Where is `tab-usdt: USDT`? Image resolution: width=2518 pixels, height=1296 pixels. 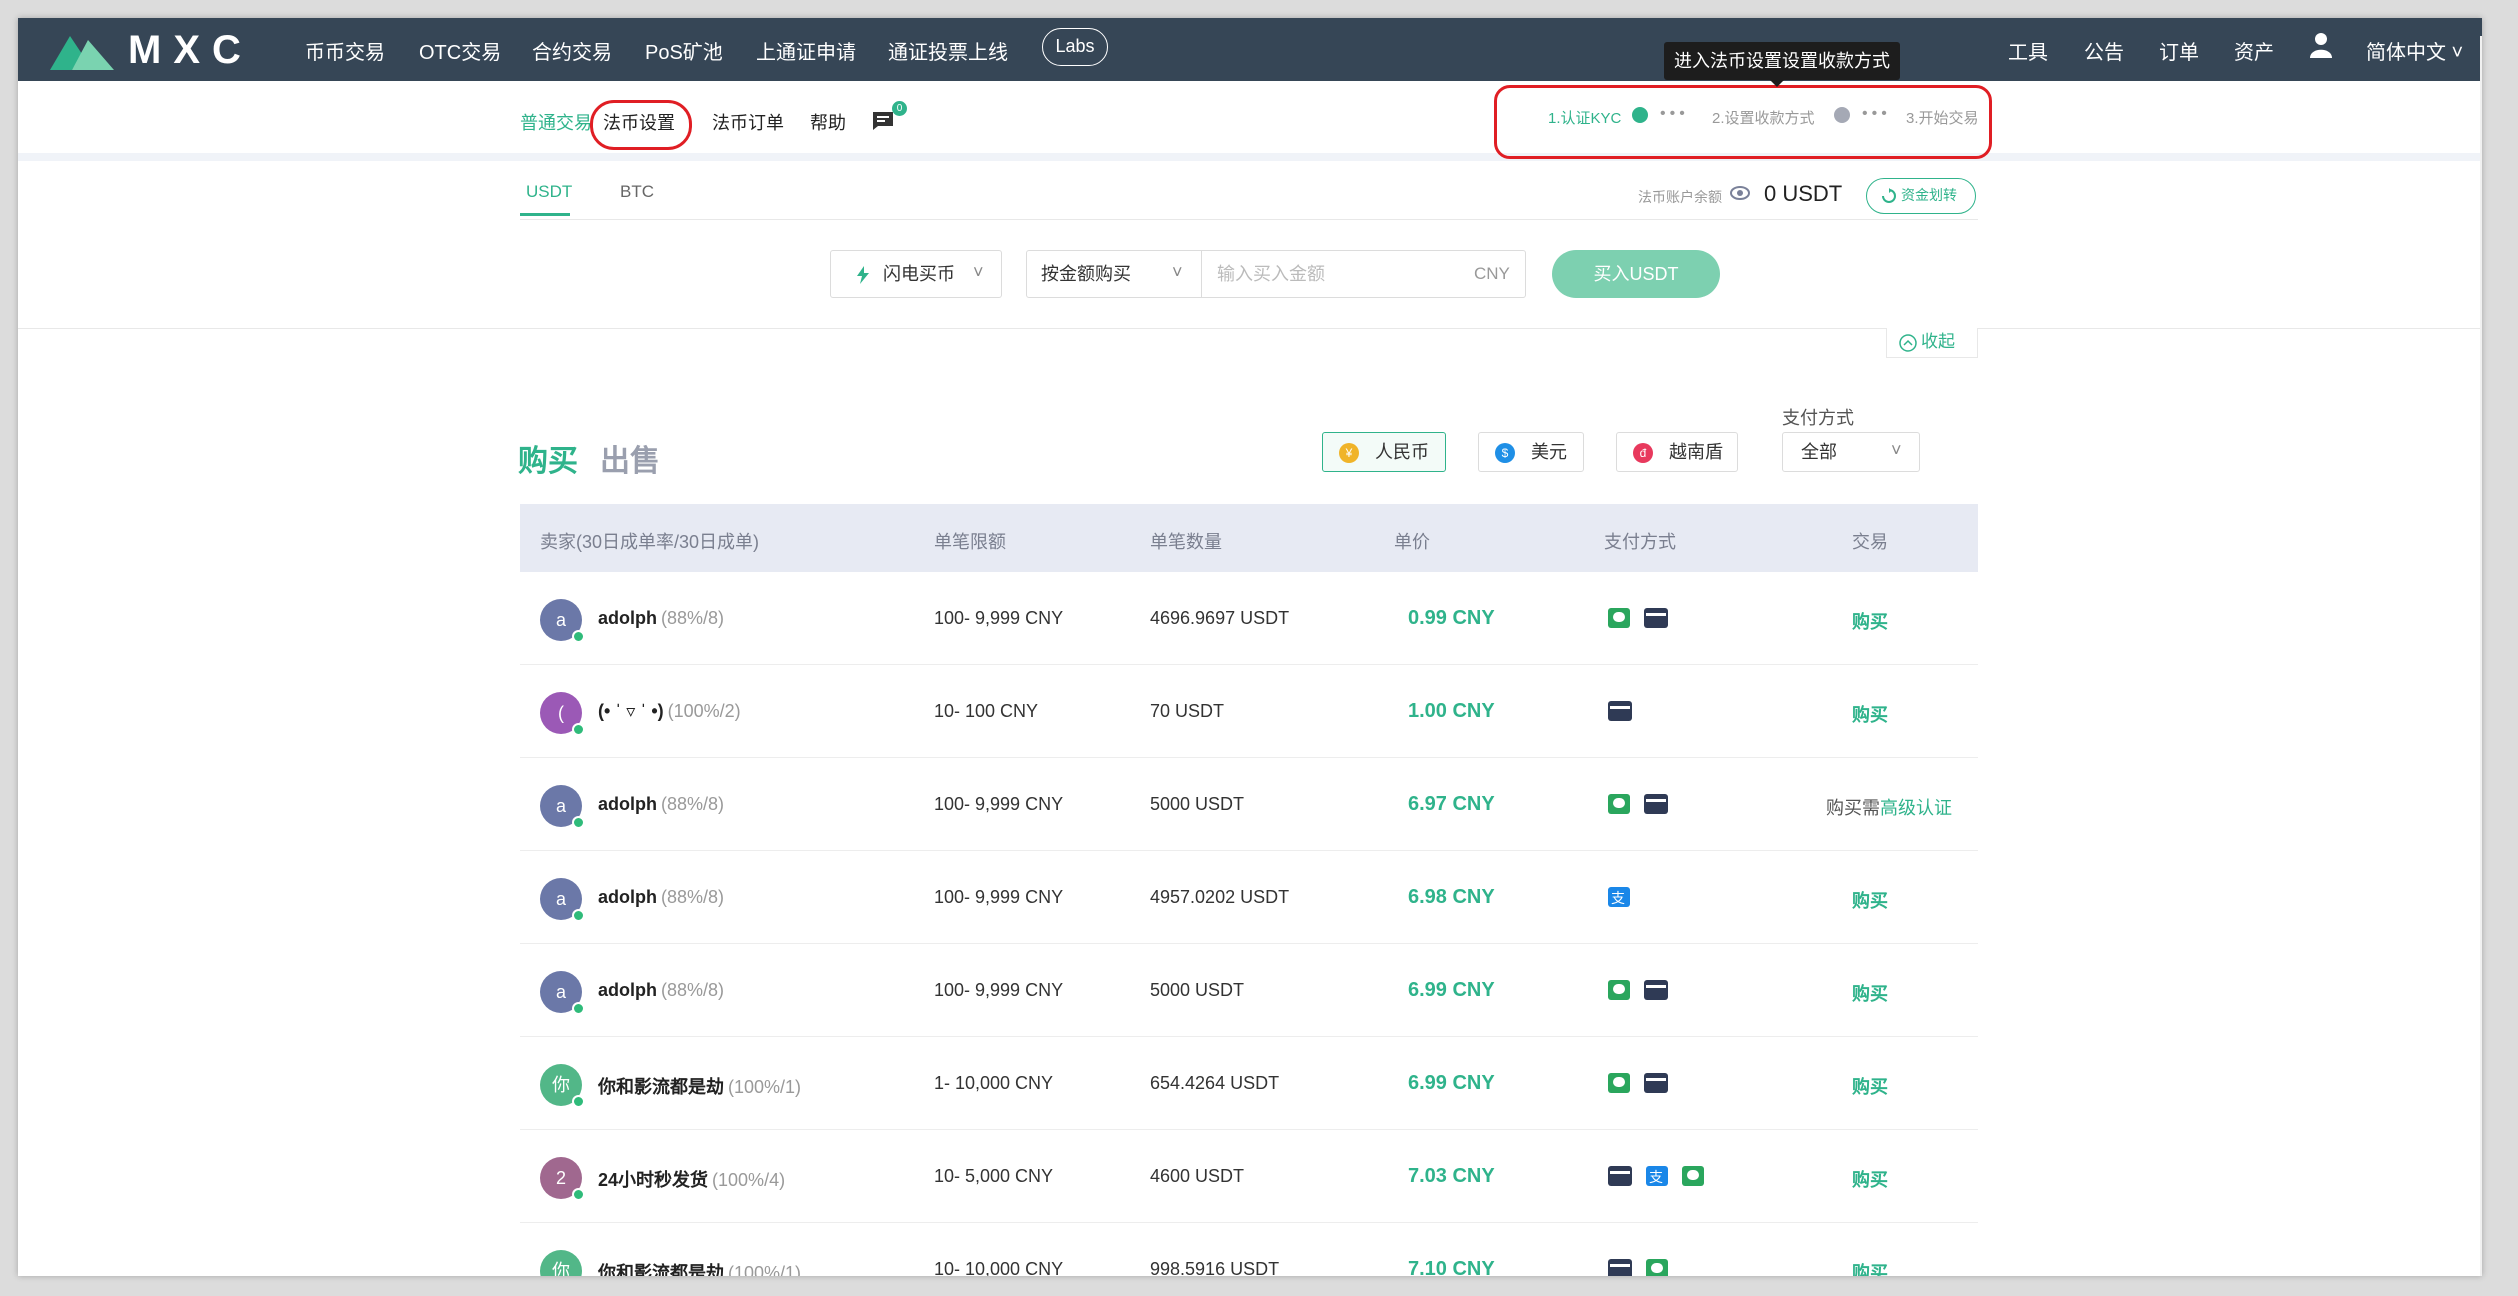 tab-usdt: USDT is located at coordinates (549, 192).